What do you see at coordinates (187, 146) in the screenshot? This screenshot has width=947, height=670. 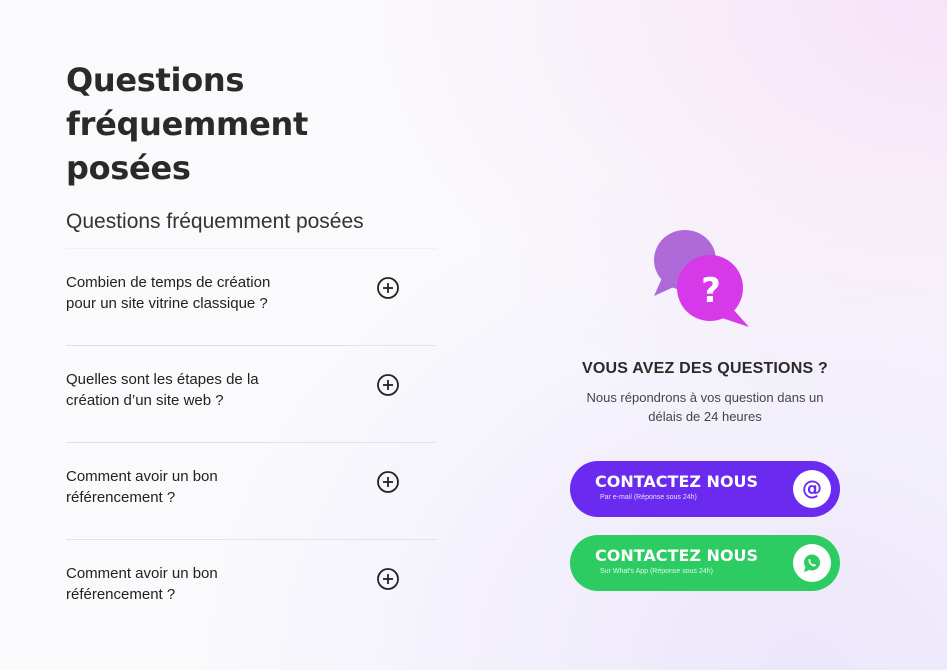 I see `page-title-line2: fréquemment posées` at bounding box center [187, 146].